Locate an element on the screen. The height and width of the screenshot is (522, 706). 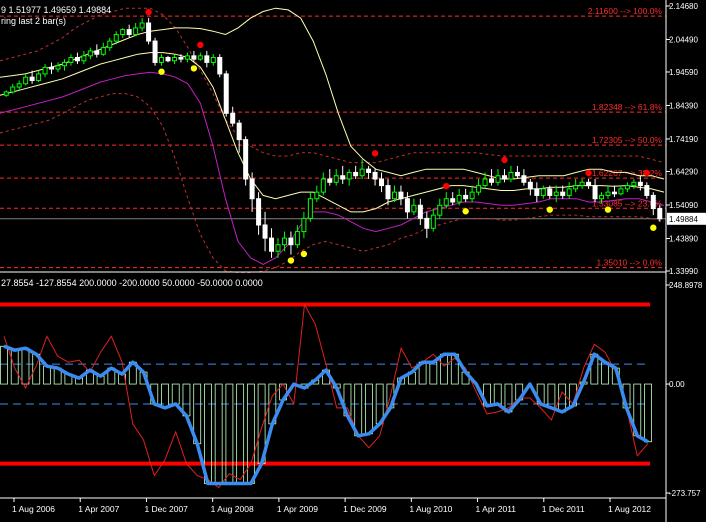
fib-level-label: 1.35010 --> 0.0% is located at coordinates (630, 263).